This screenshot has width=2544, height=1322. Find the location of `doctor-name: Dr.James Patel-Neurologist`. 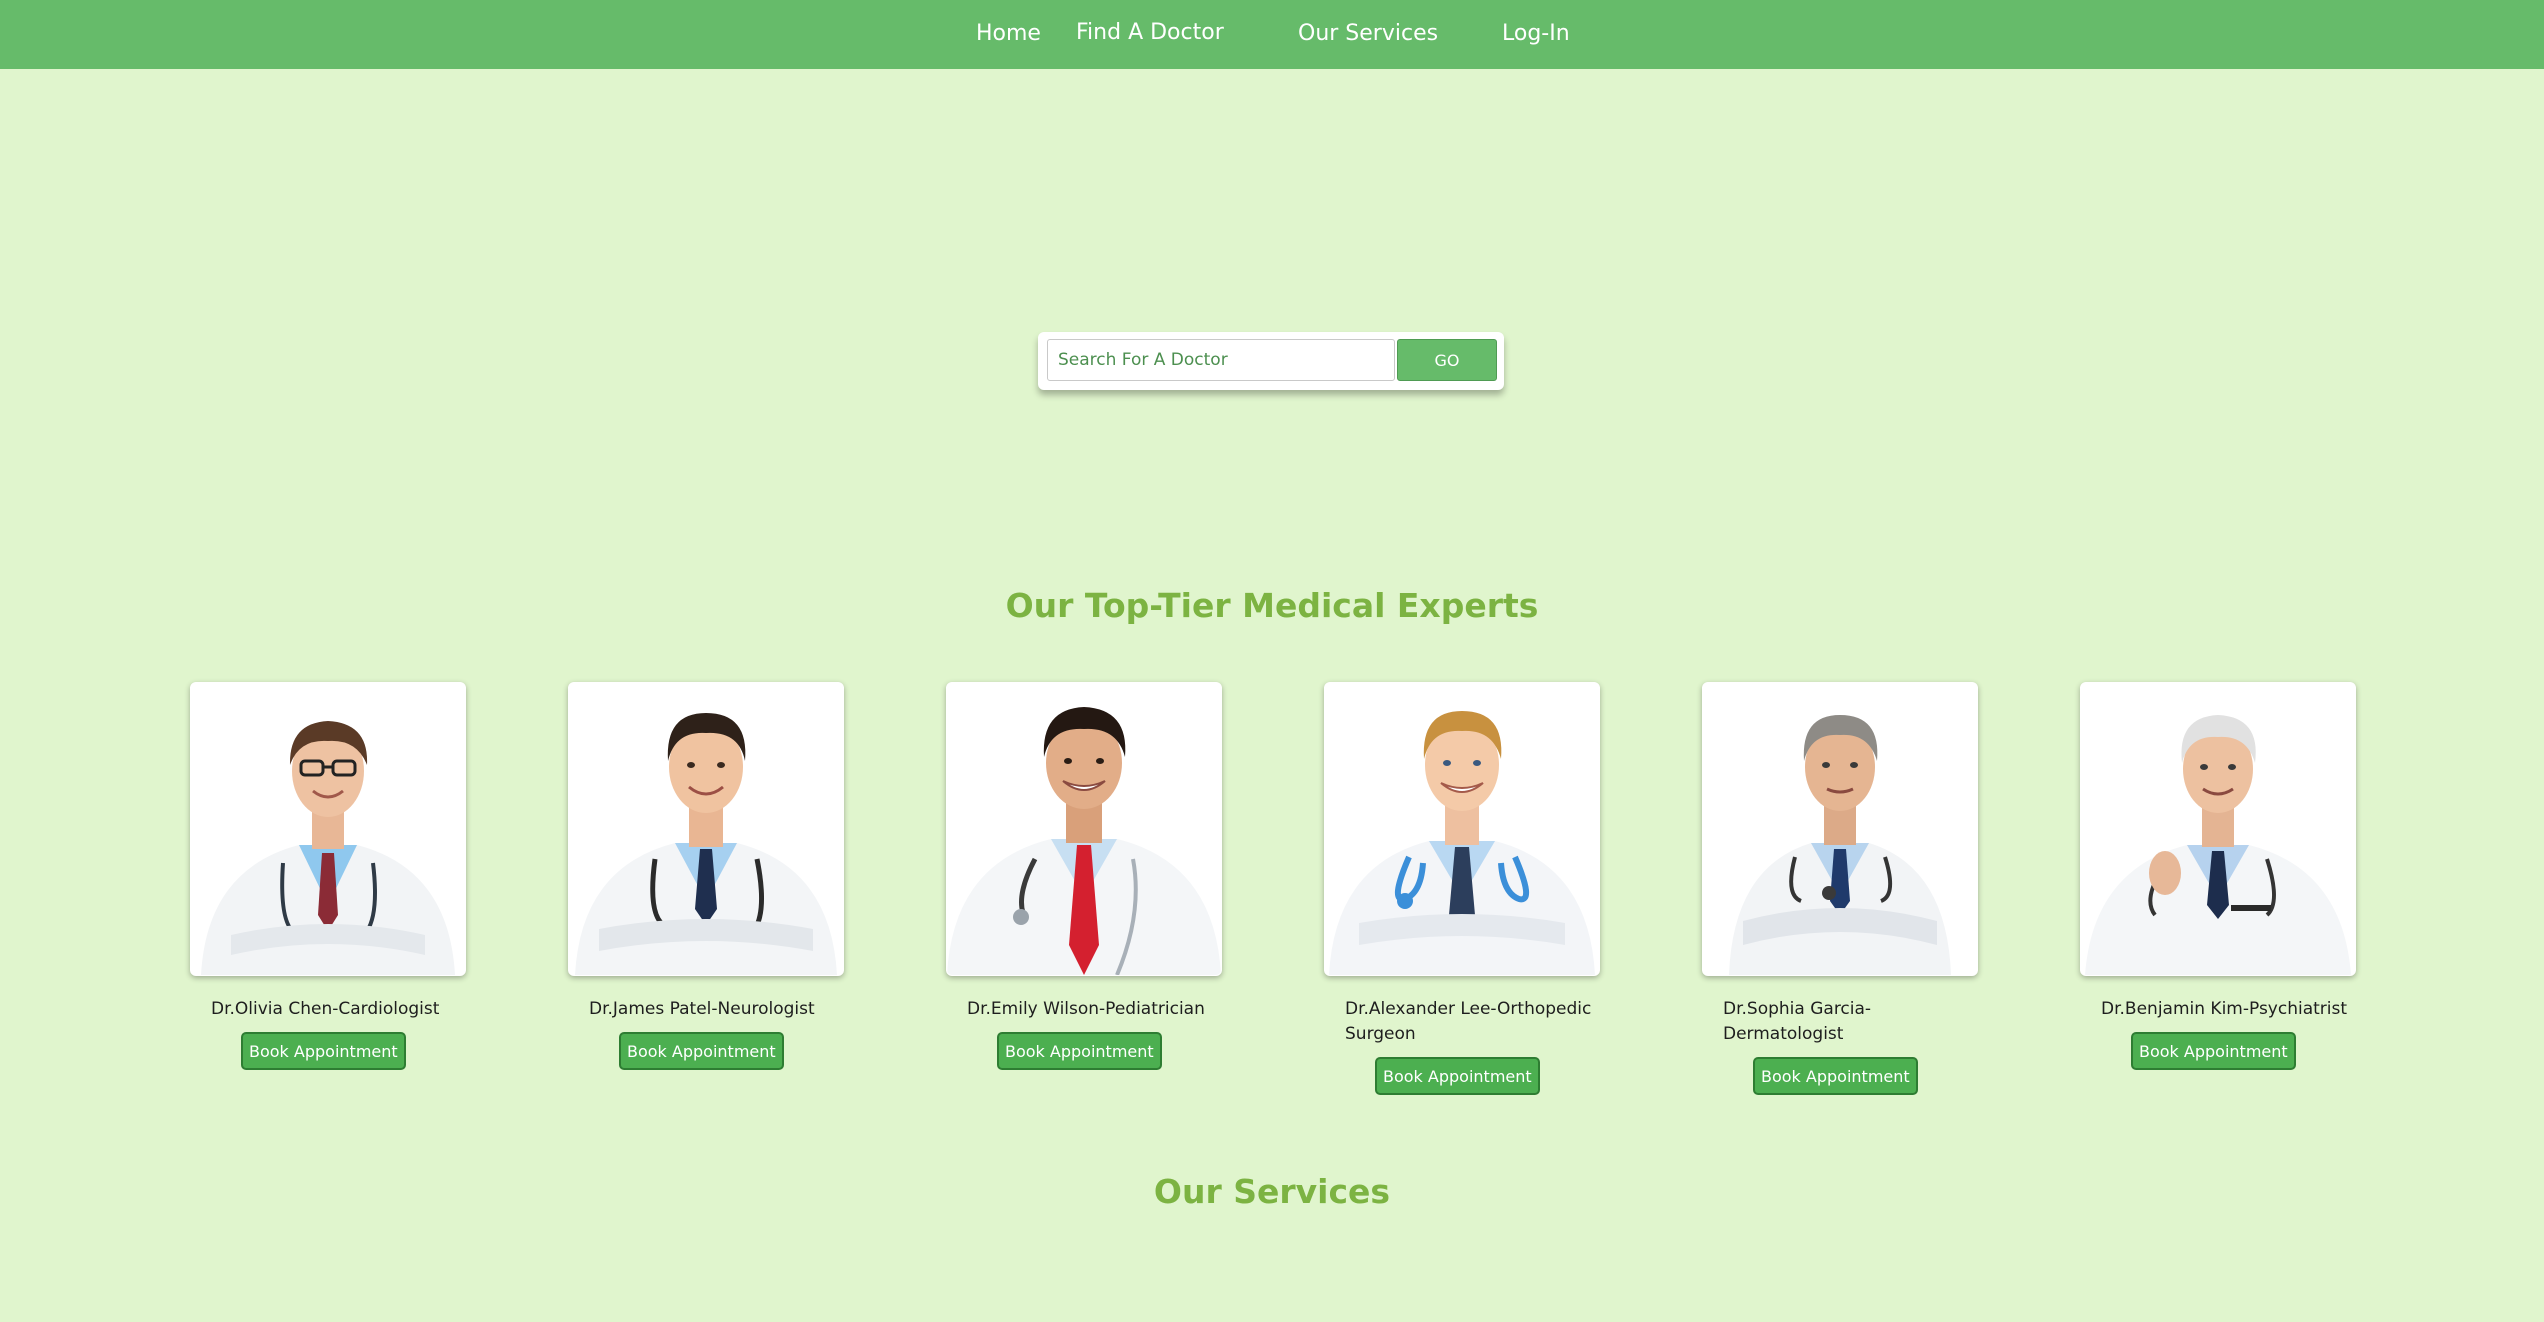

doctor-name: Dr.James Patel-Neurologist is located at coordinates (702, 1009).